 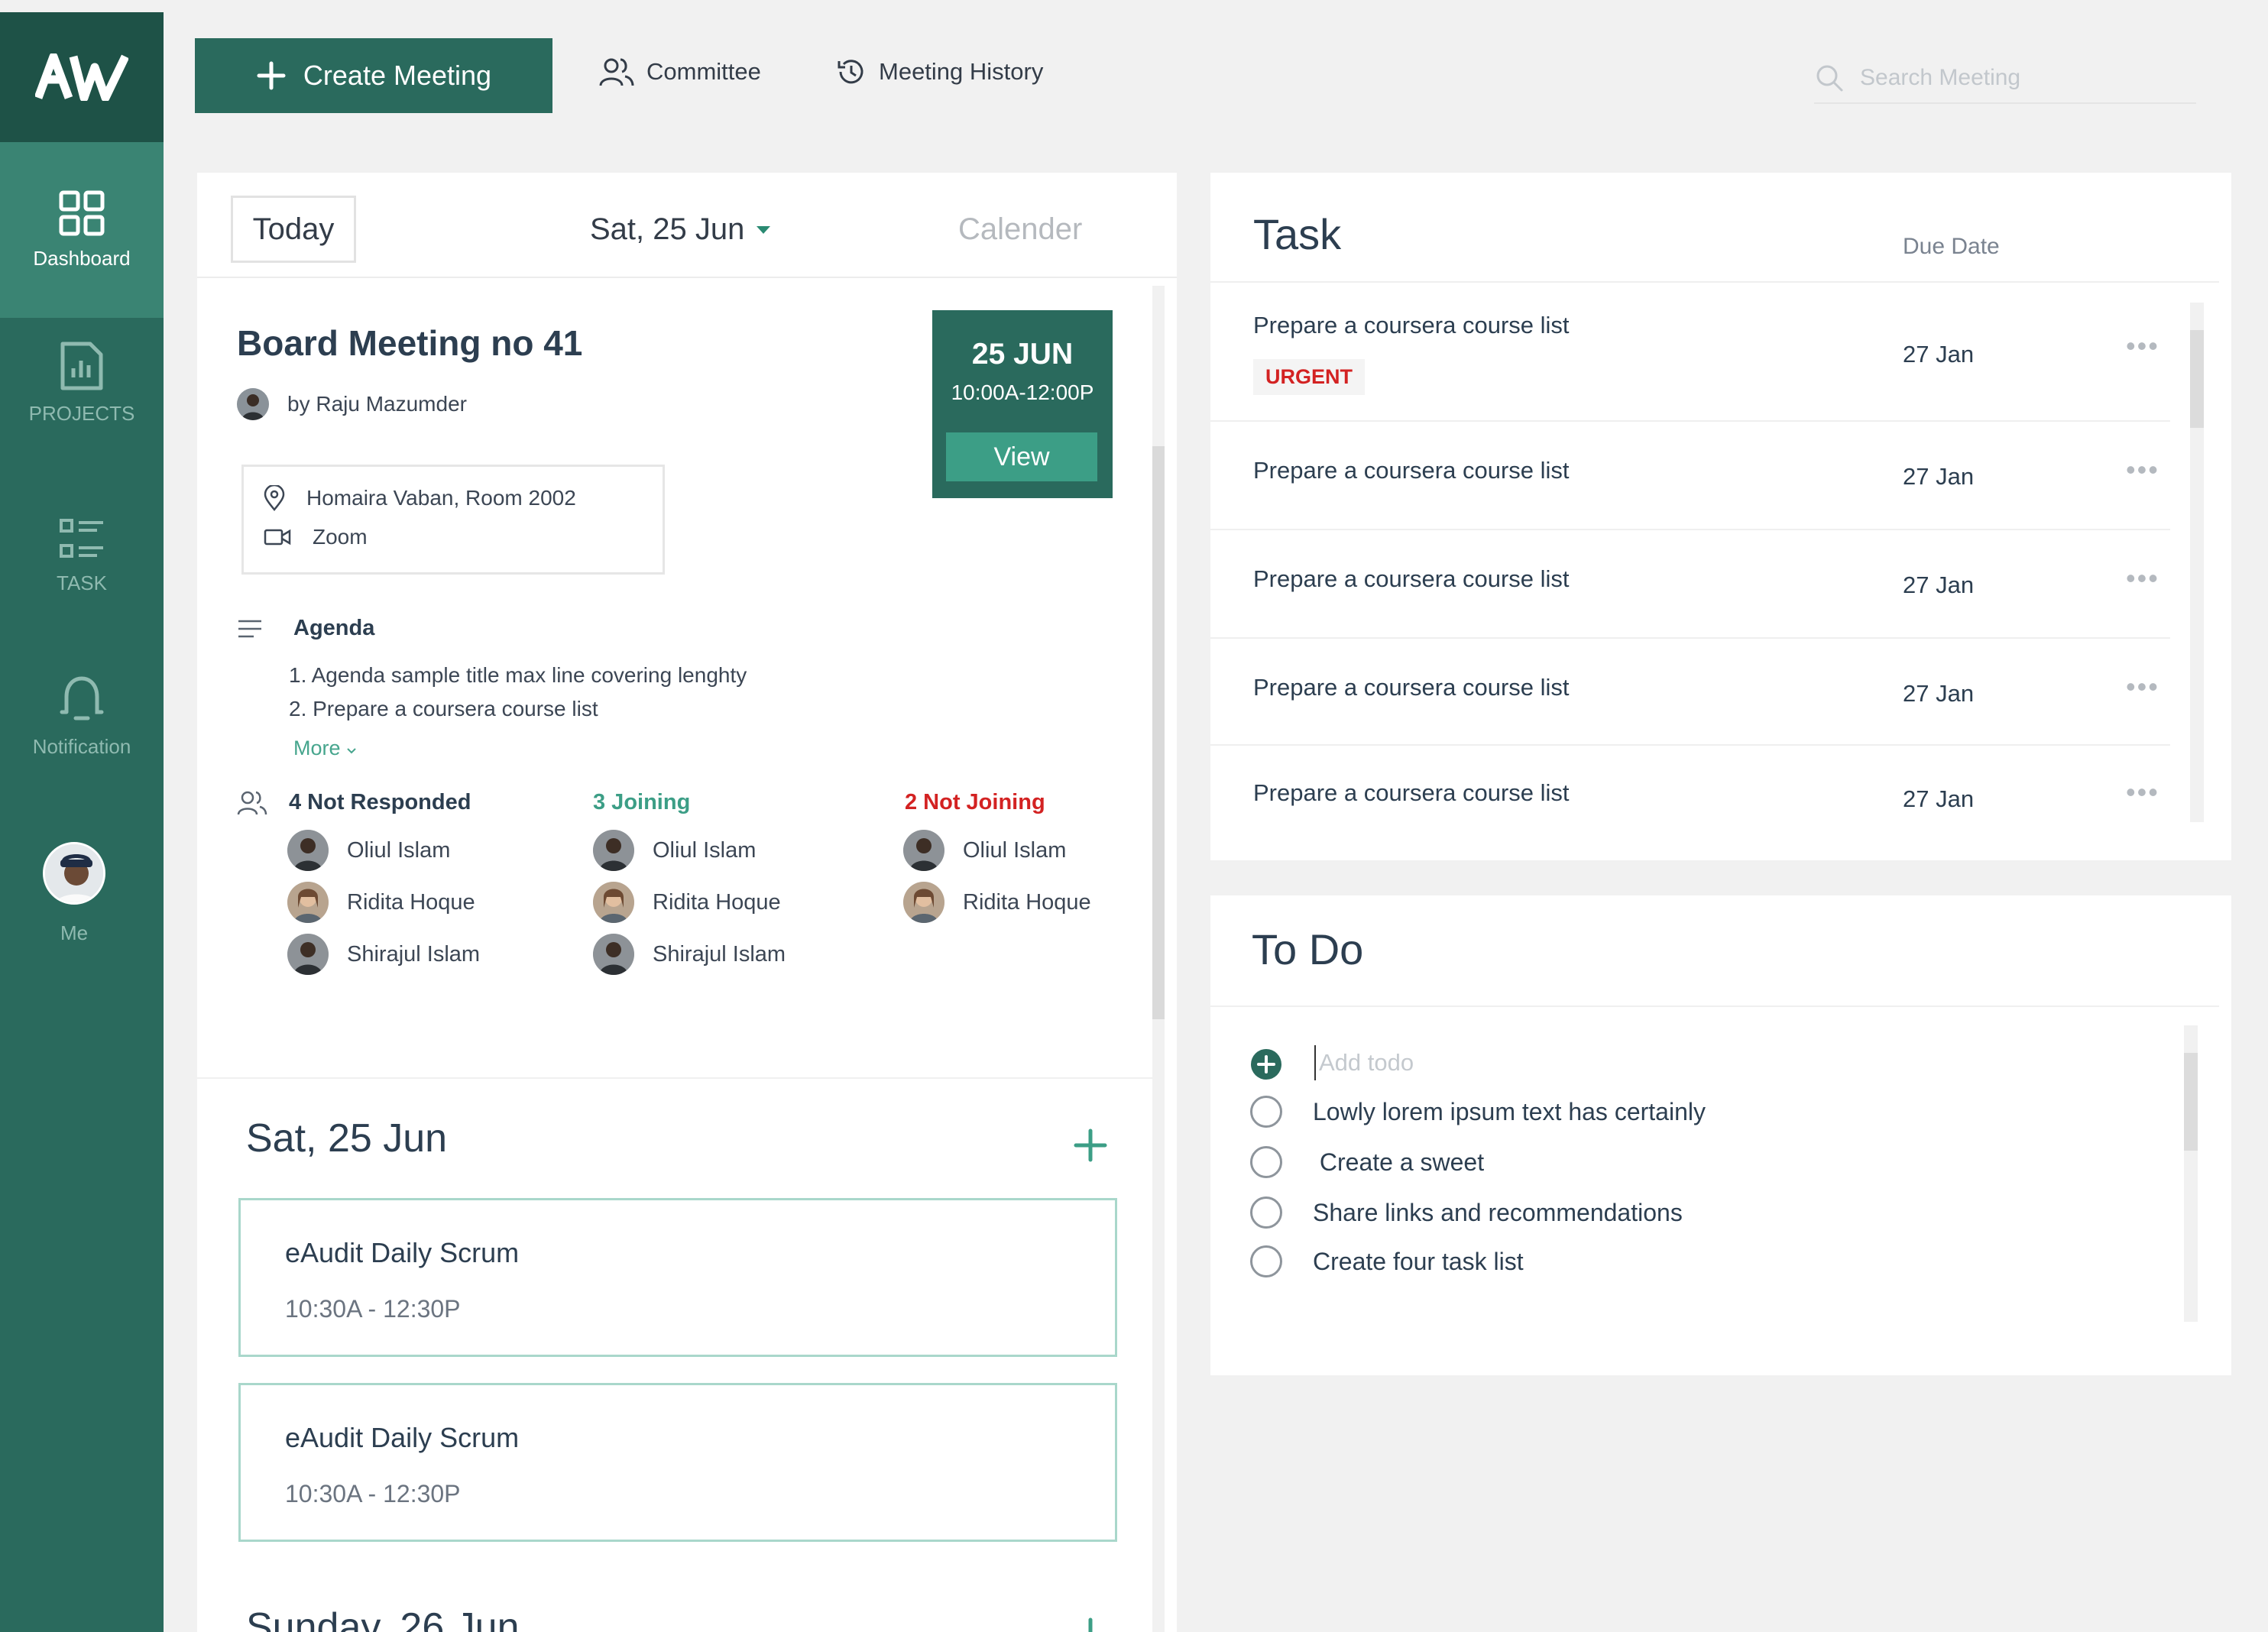 What do you see at coordinates (2191, 1173) in the screenshot?
I see `todo-scrollbar` at bounding box center [2191, 1173].